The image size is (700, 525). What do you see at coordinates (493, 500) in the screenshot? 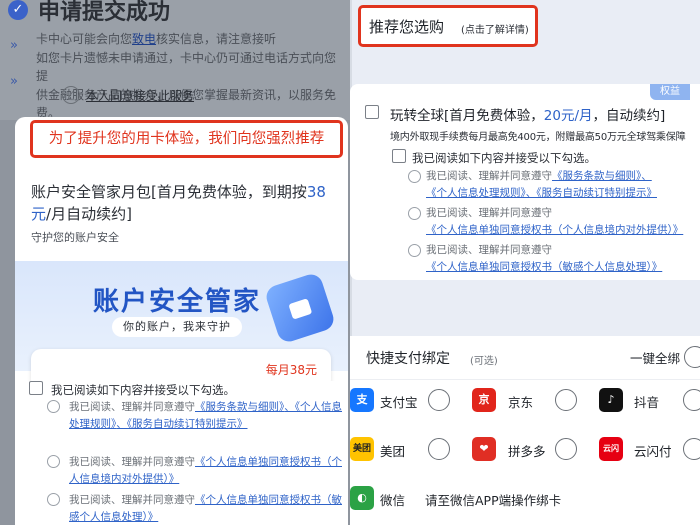
I see `wechat-bind-note: 请至微信APP端操作绑卡` at bounding box center [493, 500].